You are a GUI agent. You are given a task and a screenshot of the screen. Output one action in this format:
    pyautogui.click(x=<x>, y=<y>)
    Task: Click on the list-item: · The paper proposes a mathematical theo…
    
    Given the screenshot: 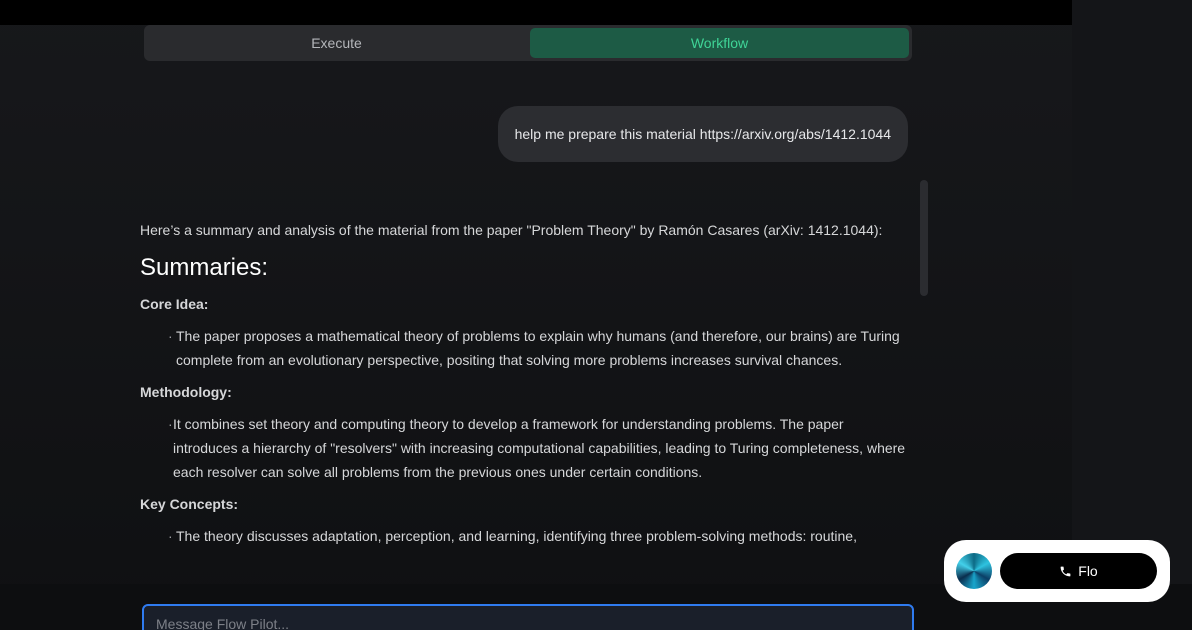 What is the action you would take?
    pyautogui.click(x=525, y=348)
    